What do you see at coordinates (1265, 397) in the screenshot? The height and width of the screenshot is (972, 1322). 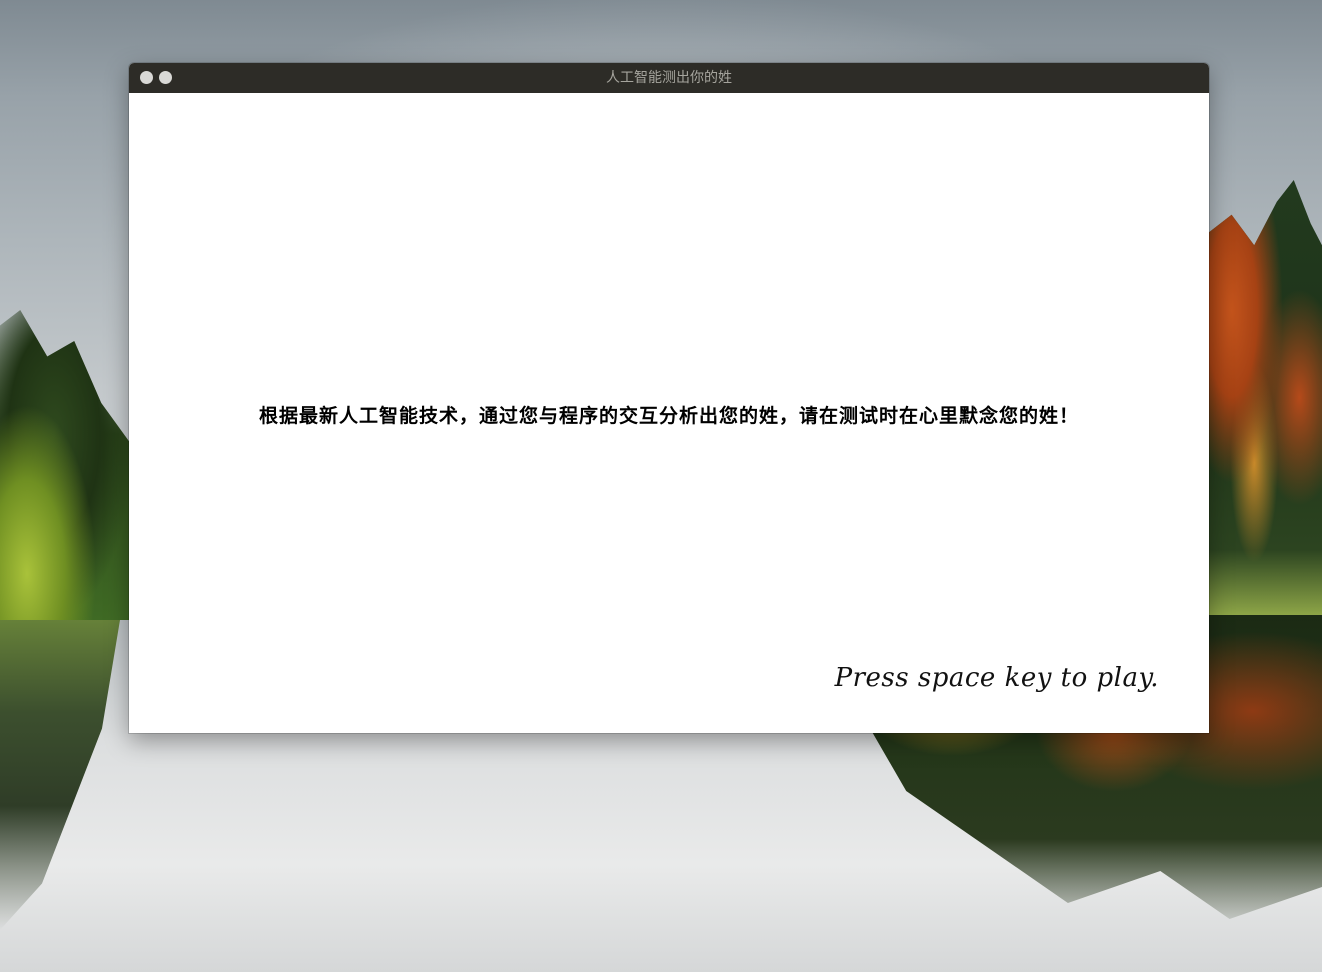 I see `wallpaper-forest-right` at bounding box center [1265, 397].